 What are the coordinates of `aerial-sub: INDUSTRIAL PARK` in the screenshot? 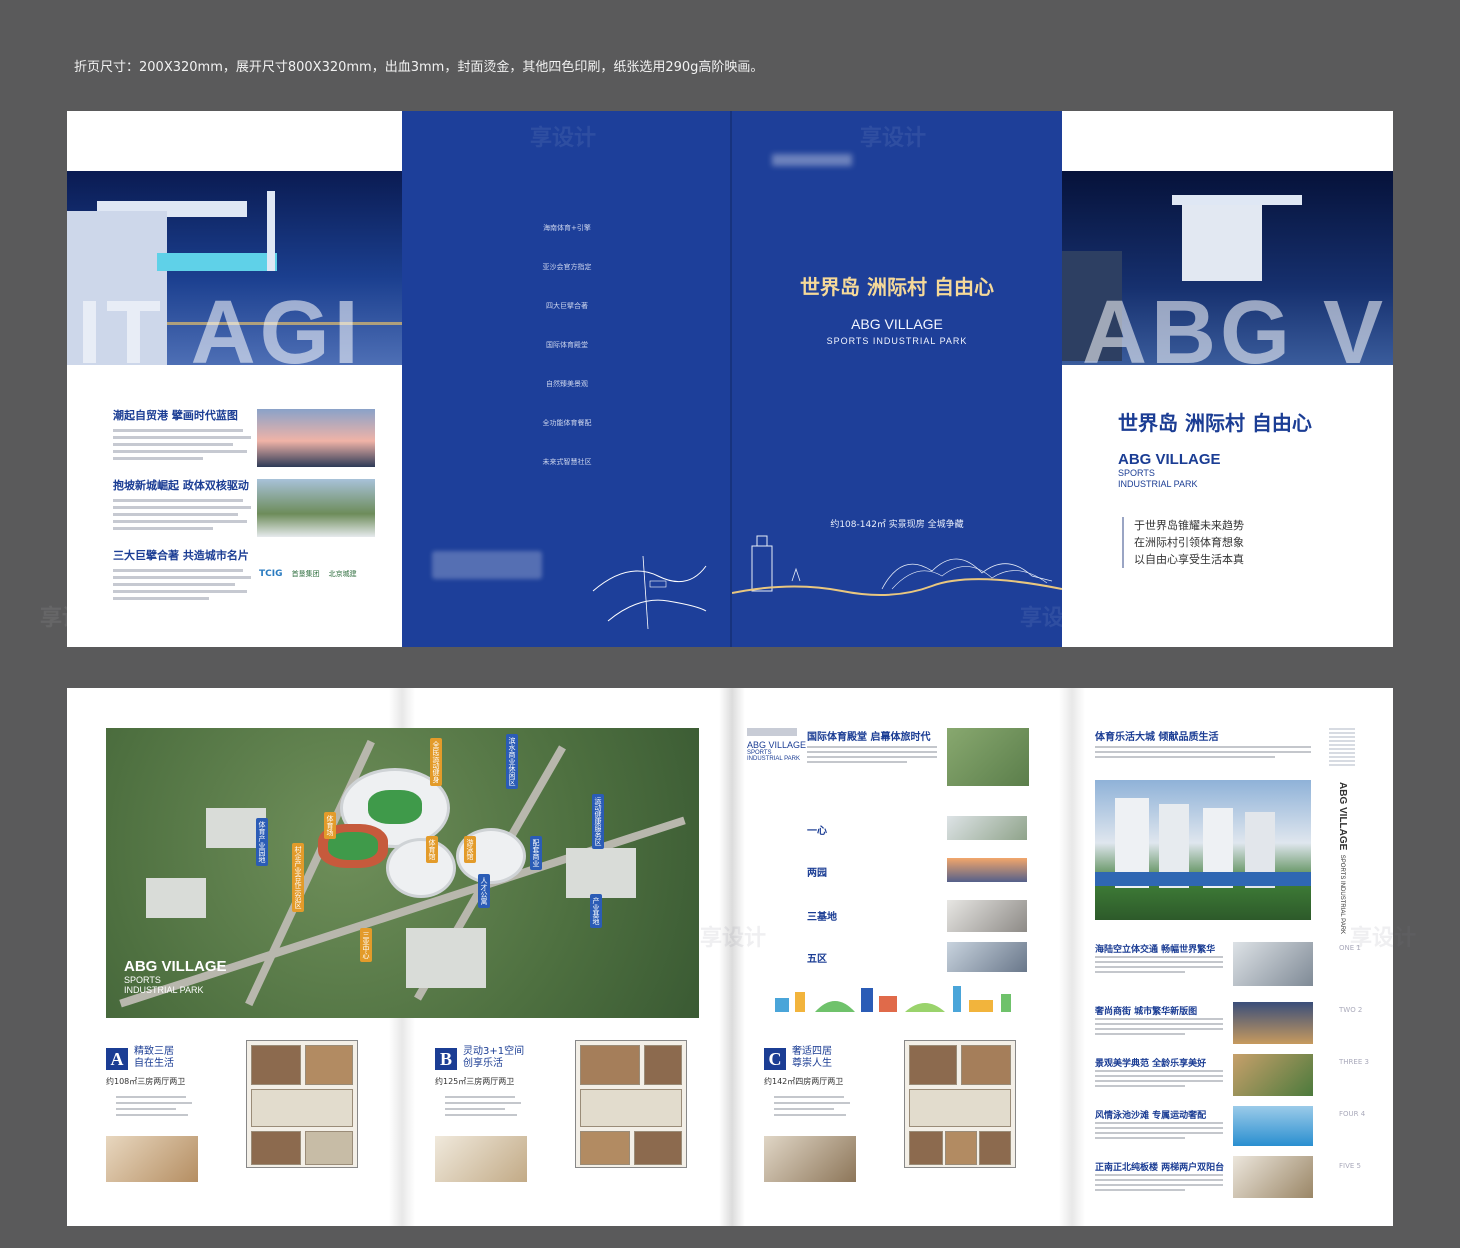 It's located at (164, 990).